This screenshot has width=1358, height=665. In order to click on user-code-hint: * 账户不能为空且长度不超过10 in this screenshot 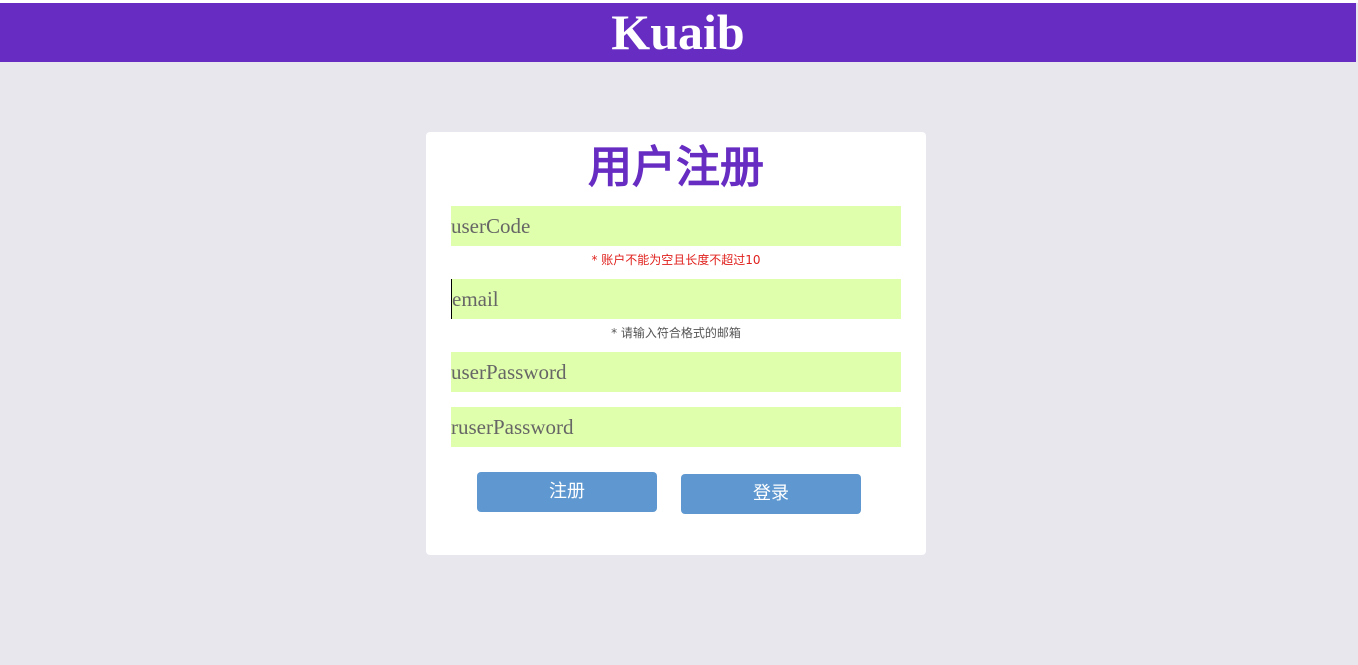, I will do `click(676, 260)`.